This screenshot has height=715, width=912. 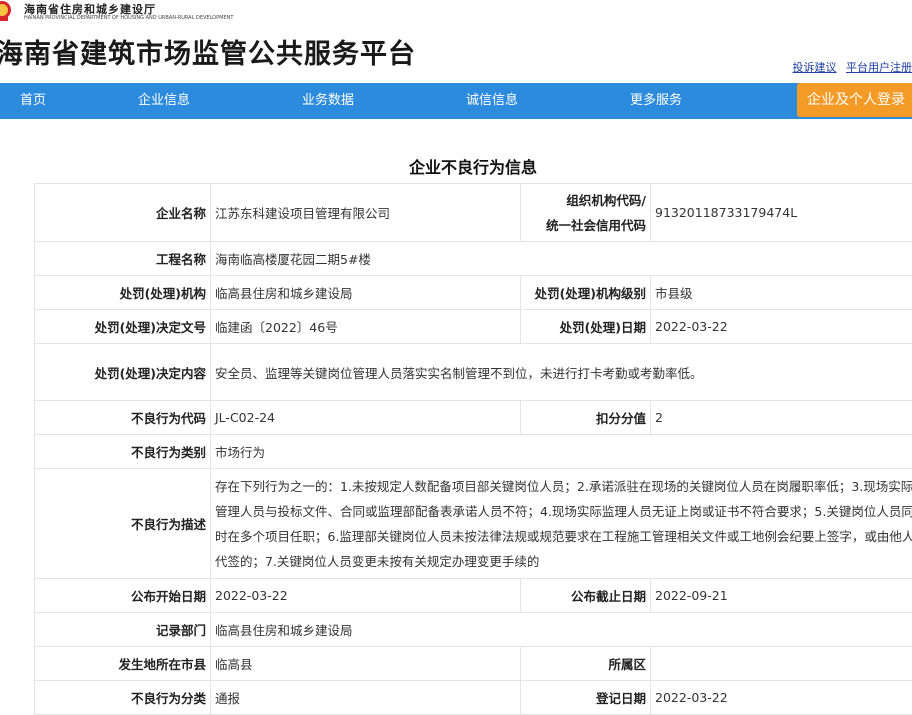 I want to click on publish-start-value: 2022-03-22, so click(x=366, y=596).